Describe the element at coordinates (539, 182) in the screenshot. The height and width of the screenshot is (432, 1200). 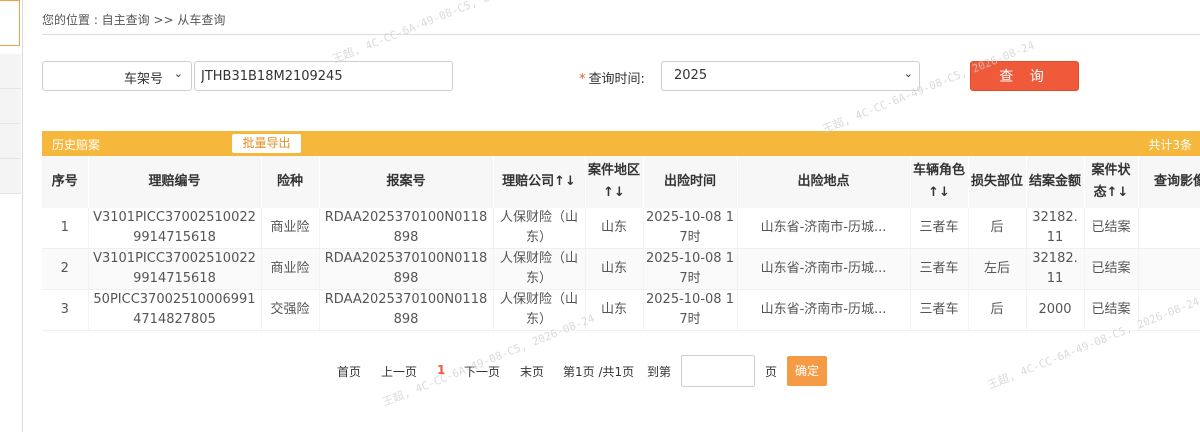
I see `col-header-sortable: 理赔公司↑↓` at that location.